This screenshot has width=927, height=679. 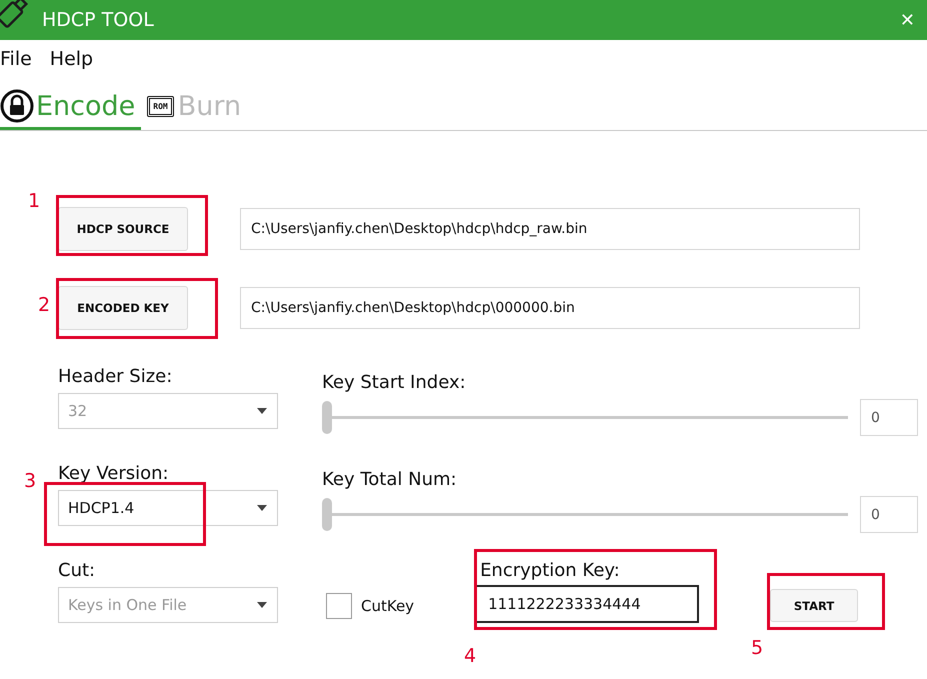 I want to click on step-number: 3, so click(x=30, y=481).